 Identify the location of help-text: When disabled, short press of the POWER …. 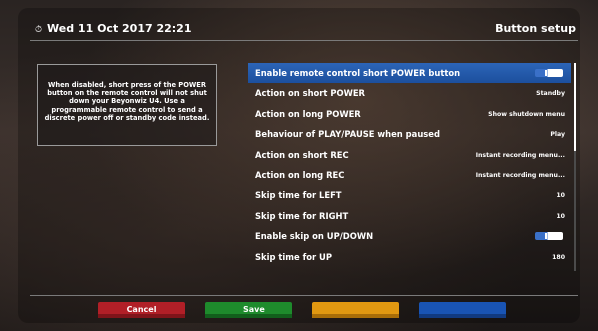
(127, 101).